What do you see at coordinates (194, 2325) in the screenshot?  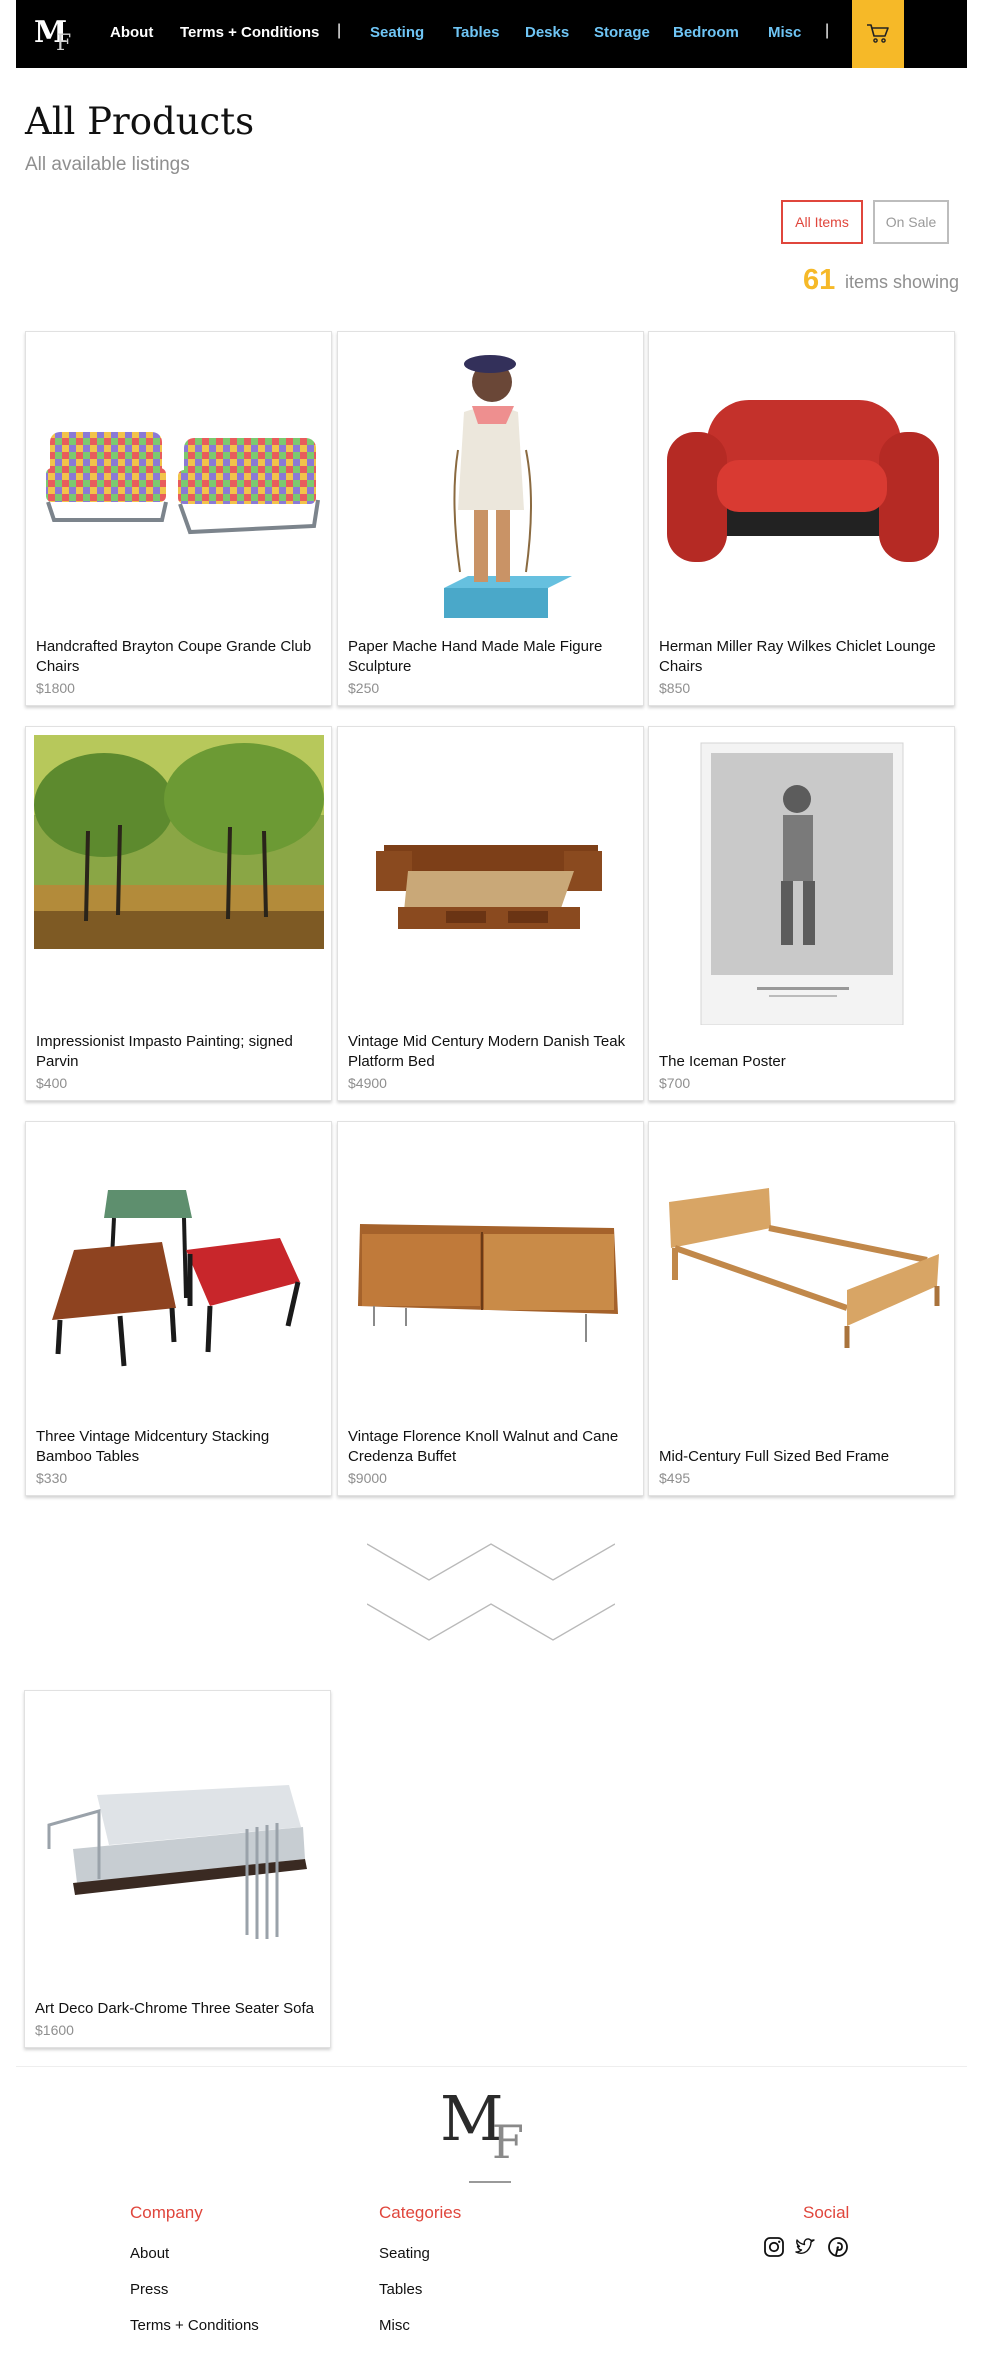 I see `footer-terms-link: Terms + Conditions` at bounding box center [194, 2325].